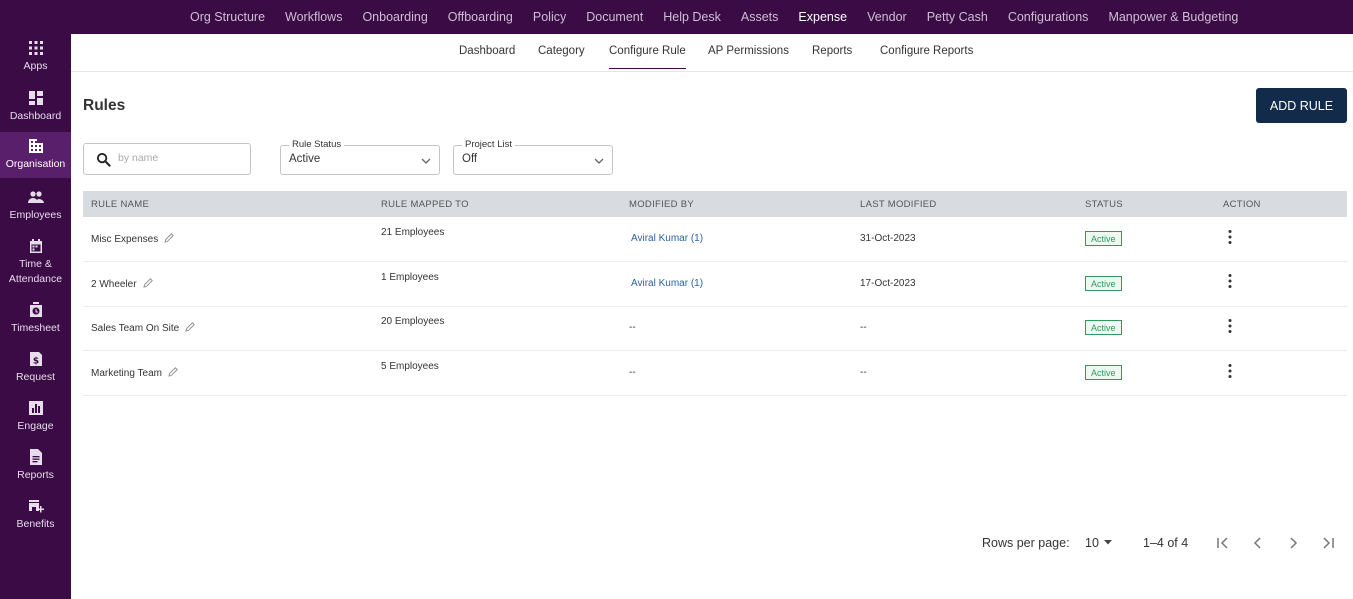 This screenshot has height=599, width=1353. I want to click on sidebar-item-benefits: Benefits, so click(35, 520).